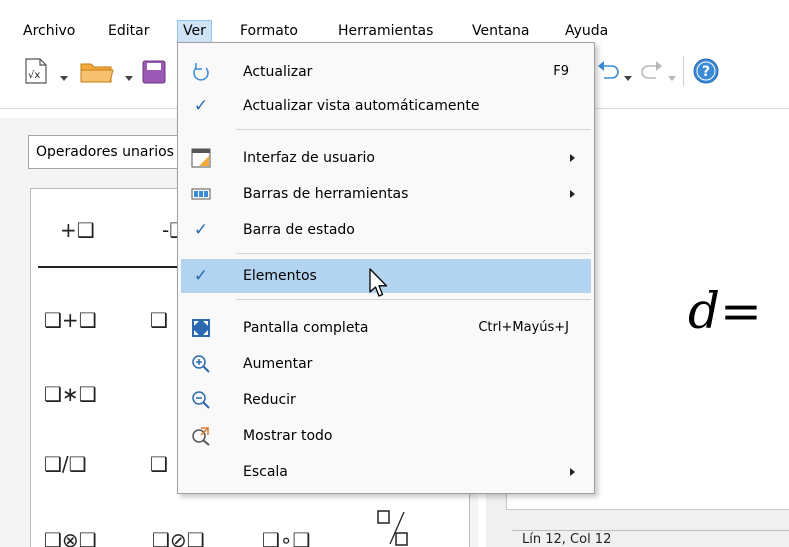  Describe the element at coordinates (65, 464) in the screenshot. I see `element-divide: ❑/❑` at that location.